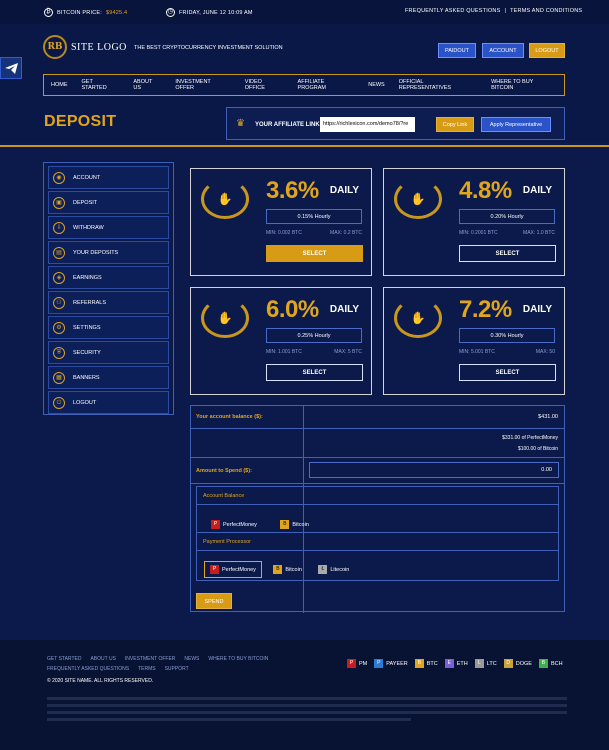 The image size is (609, 750). What do you see at coordinates (147, 85) in the screenshot?
I see `nav-about-us: ABOUT US` at bounding box center [147, 85].